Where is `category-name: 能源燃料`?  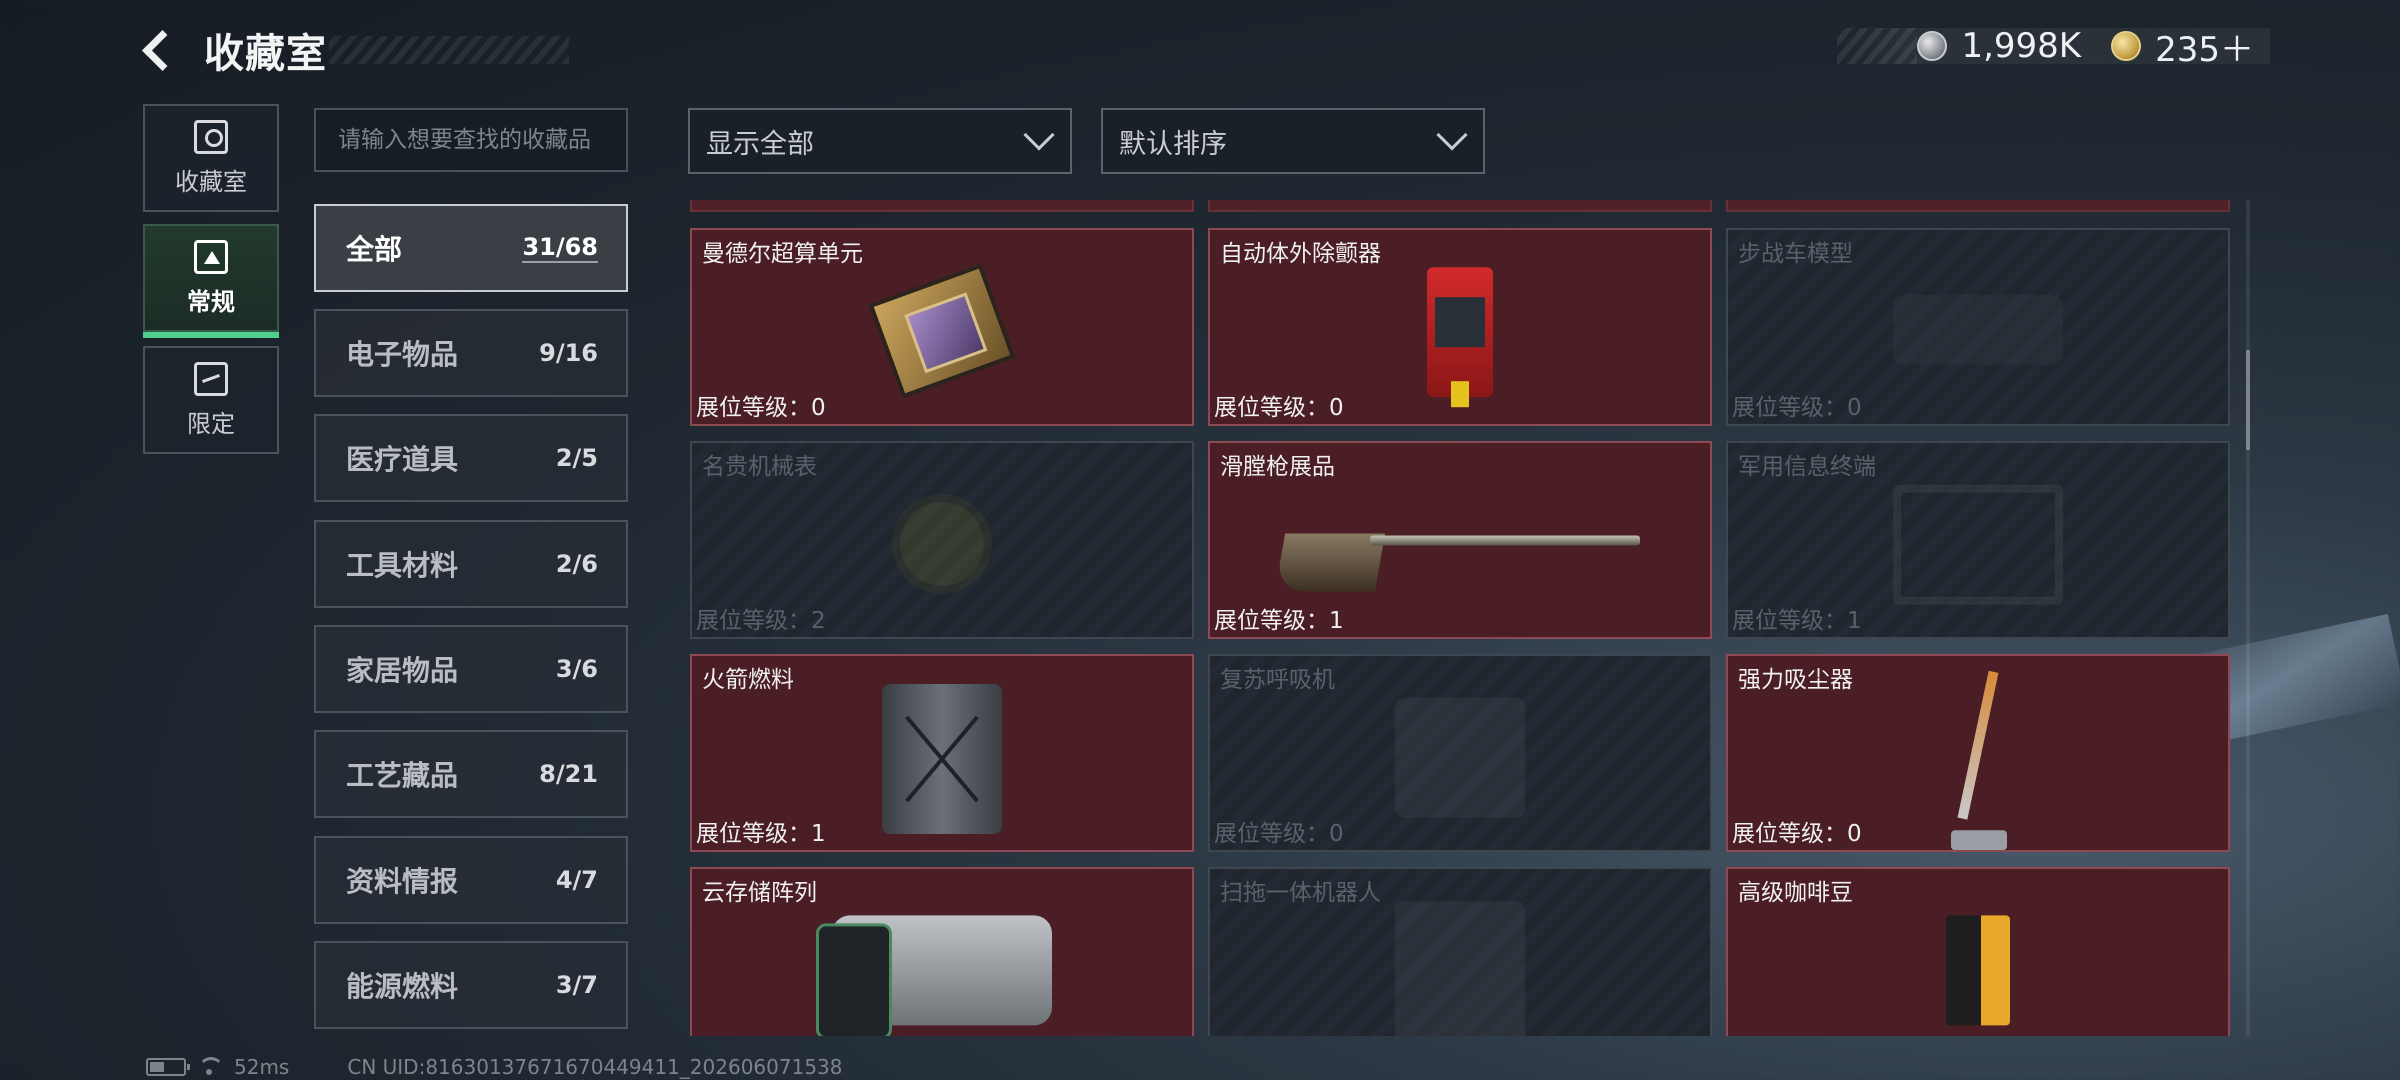 category-name: 能源燃料 is located at coordinates (402, 986).